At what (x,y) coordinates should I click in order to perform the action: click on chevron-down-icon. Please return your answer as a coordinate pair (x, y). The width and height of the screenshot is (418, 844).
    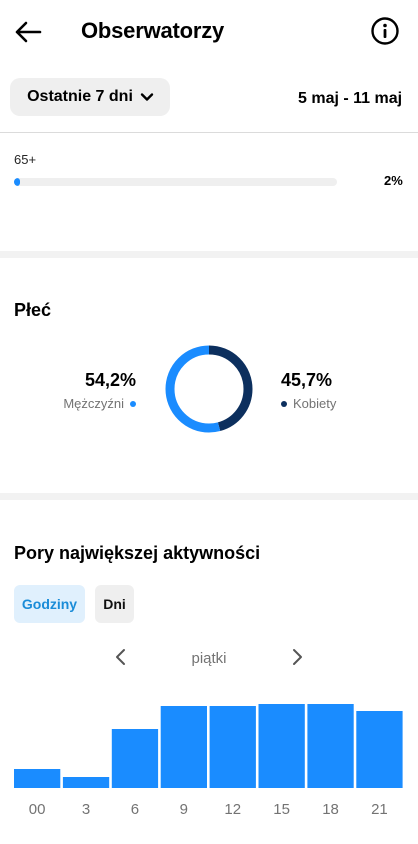
    Looking at the image, I should click on (147, 97).